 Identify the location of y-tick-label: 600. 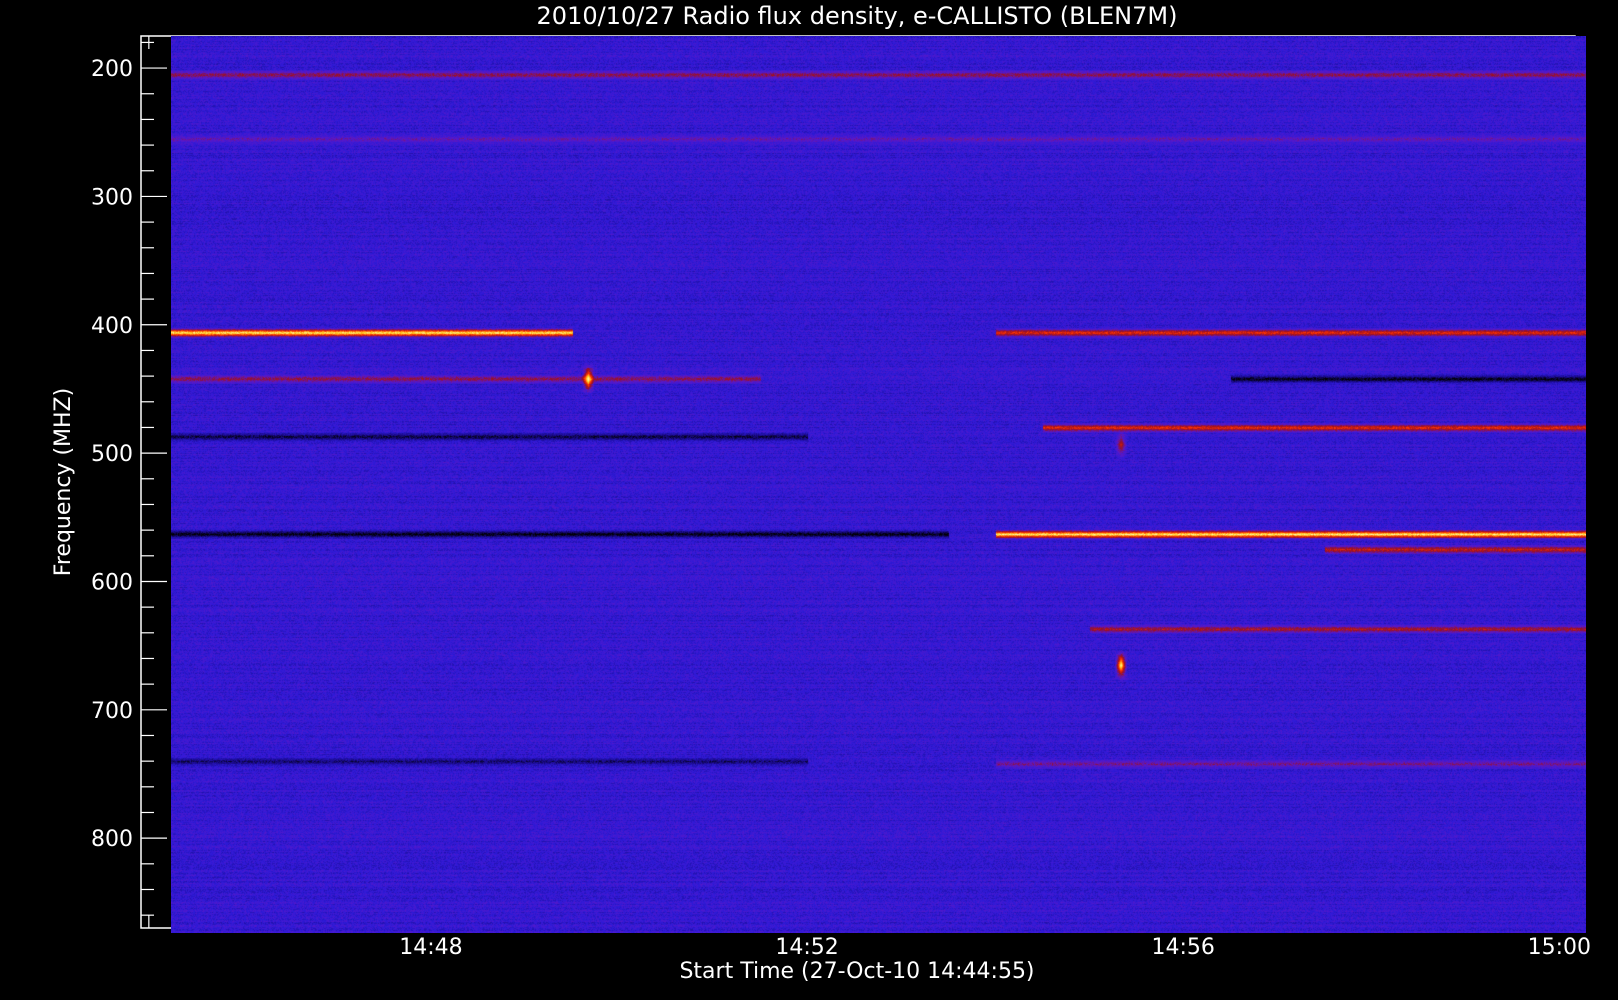
(112, 582).